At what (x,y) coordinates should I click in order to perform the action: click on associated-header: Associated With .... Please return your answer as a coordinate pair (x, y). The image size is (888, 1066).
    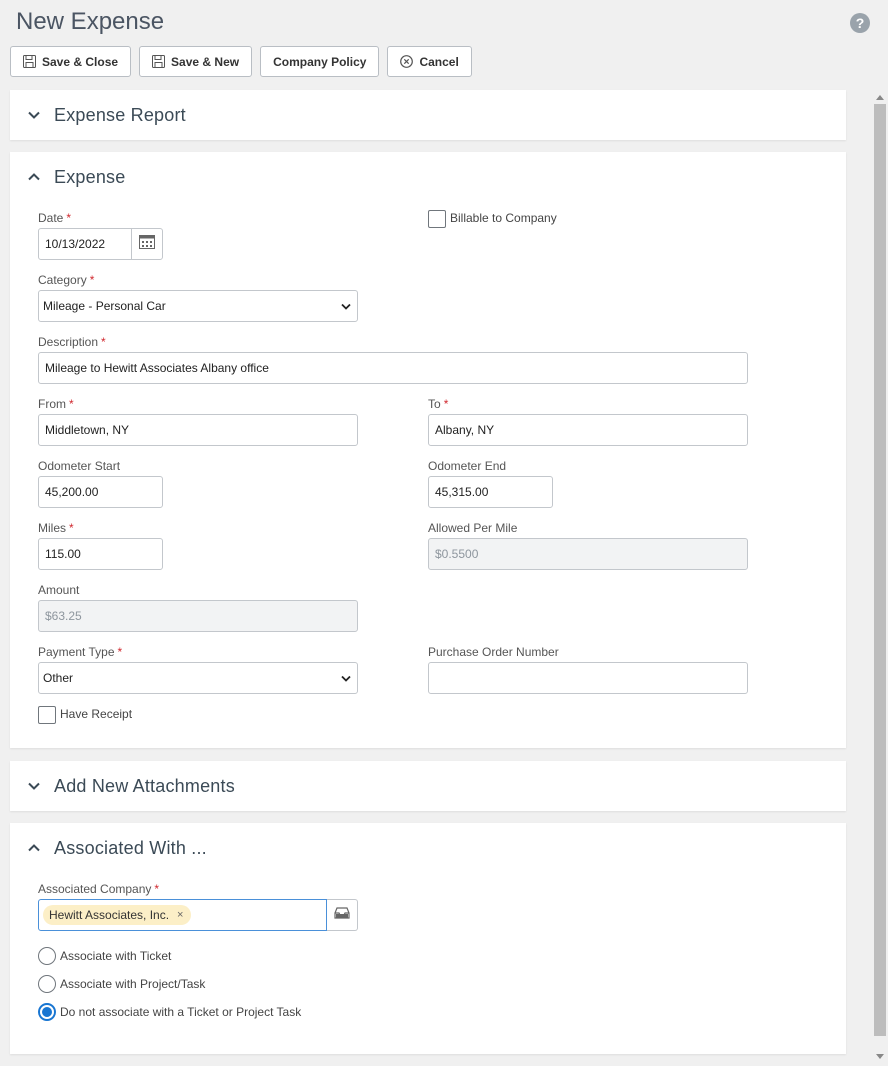
    Looking at the image, I should click on (428, 848).